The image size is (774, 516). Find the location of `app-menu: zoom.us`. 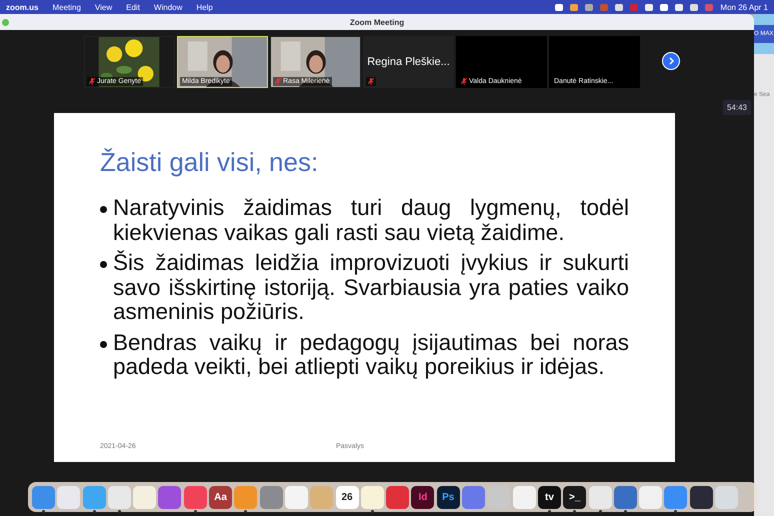

app-menu: zoom.us is located at coordinates (22, 7).